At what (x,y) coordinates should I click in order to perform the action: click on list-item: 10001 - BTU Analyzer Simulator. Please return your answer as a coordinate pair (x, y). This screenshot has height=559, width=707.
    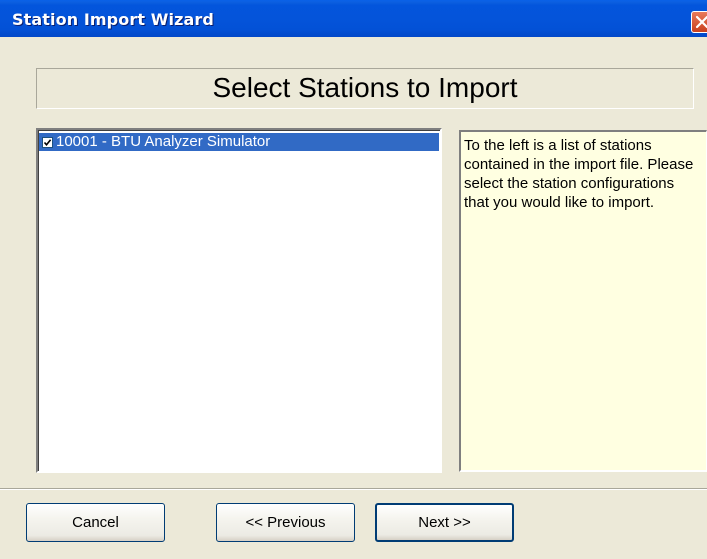
    Looking at the image, I should click on (239, 142).